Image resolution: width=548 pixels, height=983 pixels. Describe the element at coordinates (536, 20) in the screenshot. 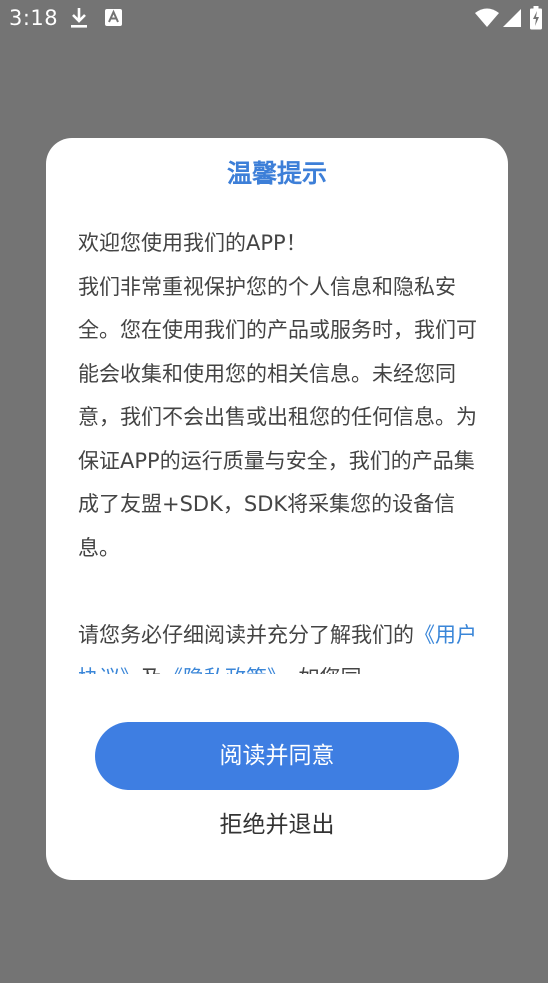

I see `battery-icon` at that location.